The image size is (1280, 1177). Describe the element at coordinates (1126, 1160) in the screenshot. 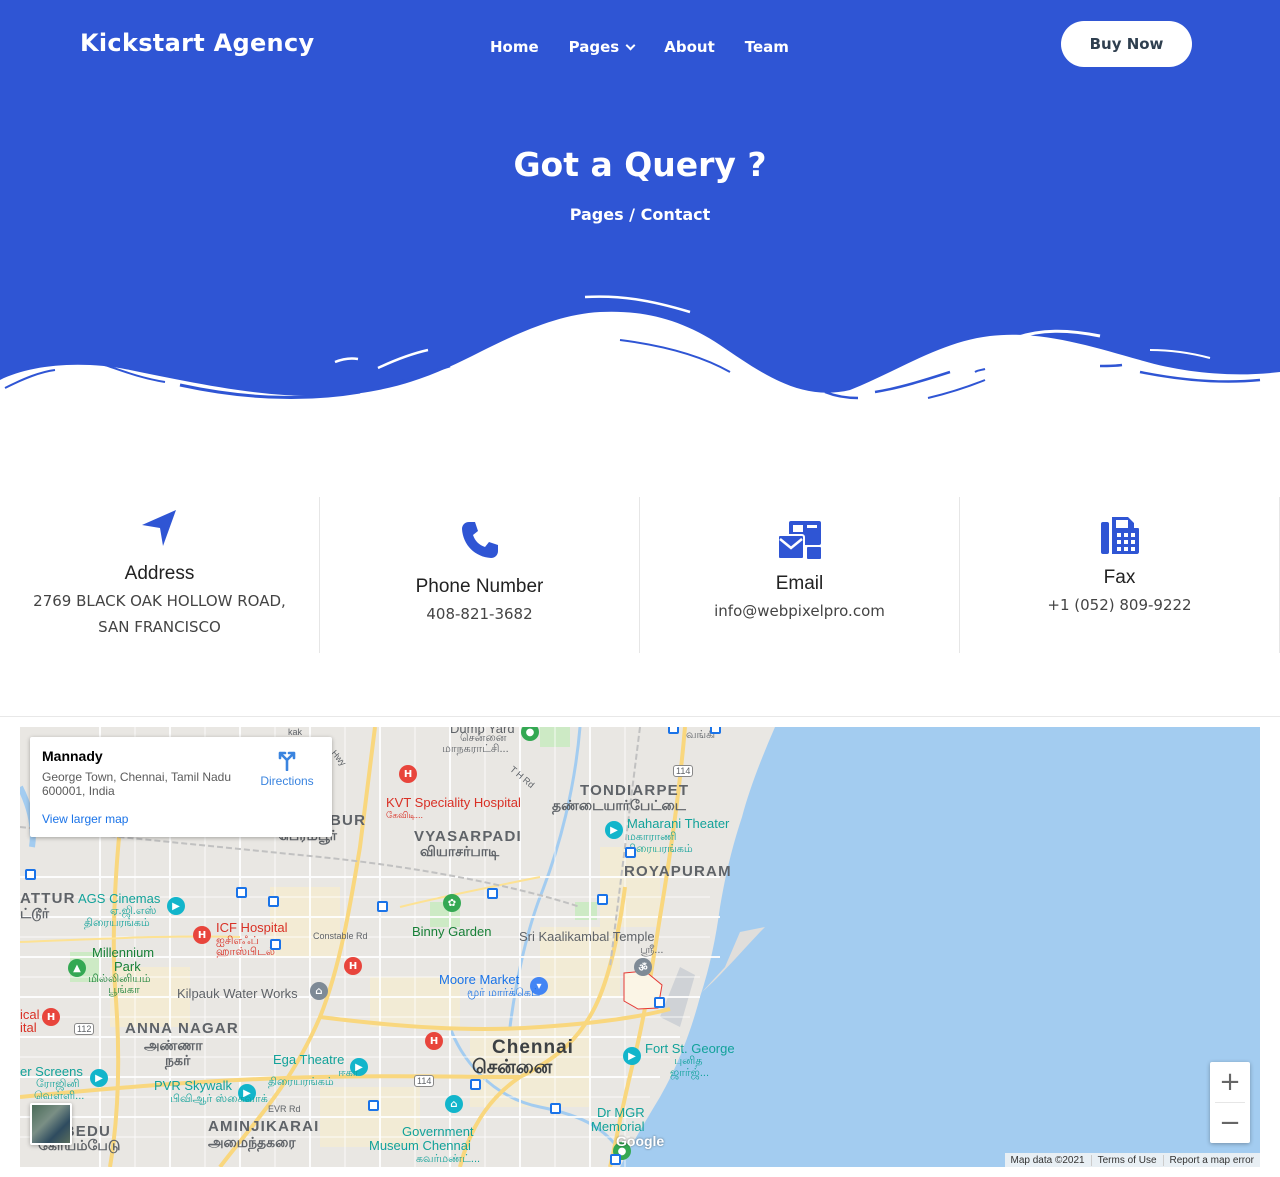

I see `terms-of-use-link: Terms of Use` at that location.